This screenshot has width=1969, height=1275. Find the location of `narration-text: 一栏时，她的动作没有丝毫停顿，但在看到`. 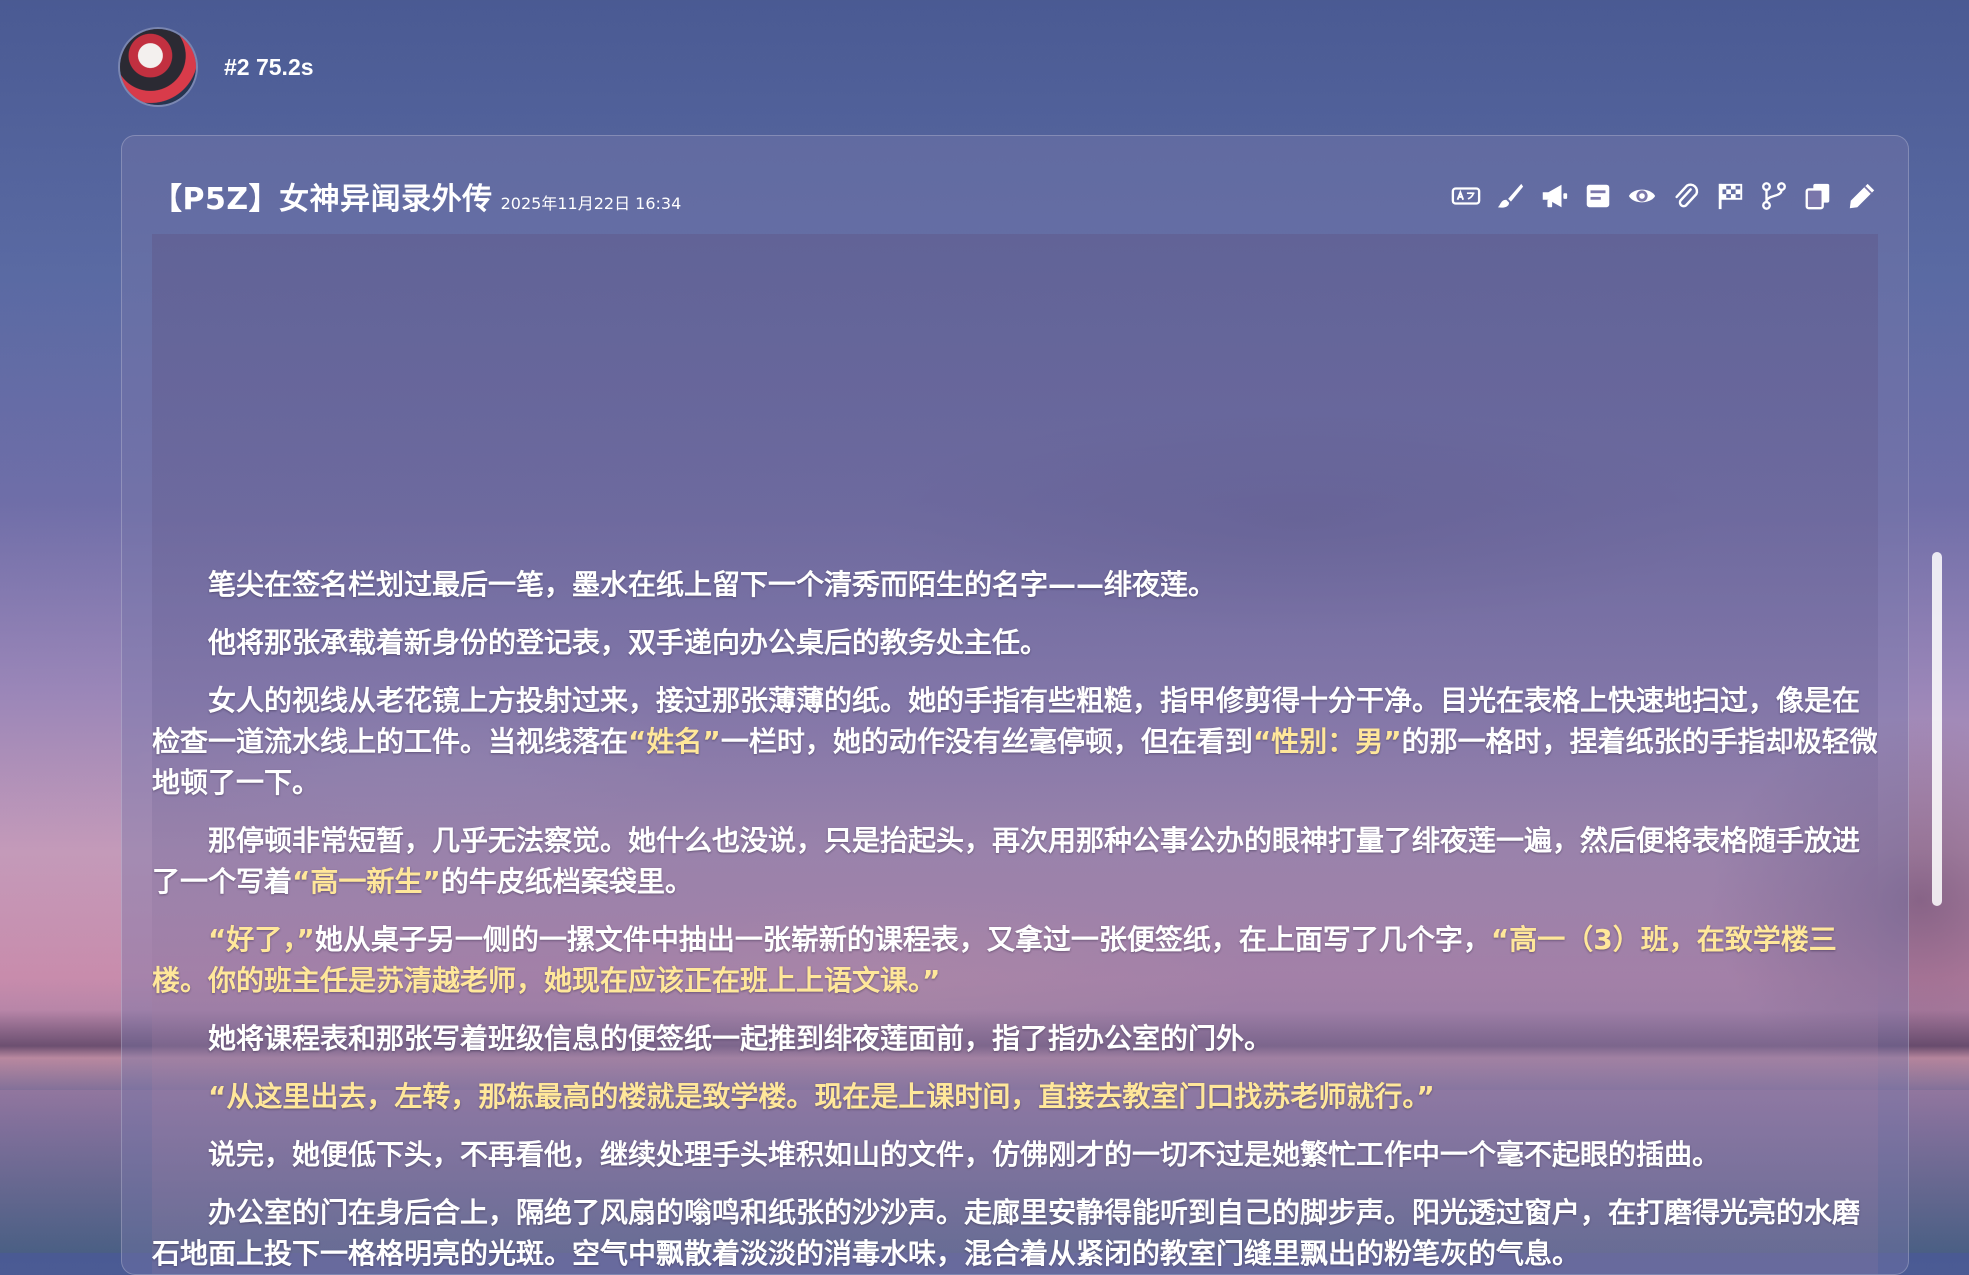

narration-text: 一栏时，她的动作没有丝毫停顿，但在看到 is located at coordinates (986, 741).